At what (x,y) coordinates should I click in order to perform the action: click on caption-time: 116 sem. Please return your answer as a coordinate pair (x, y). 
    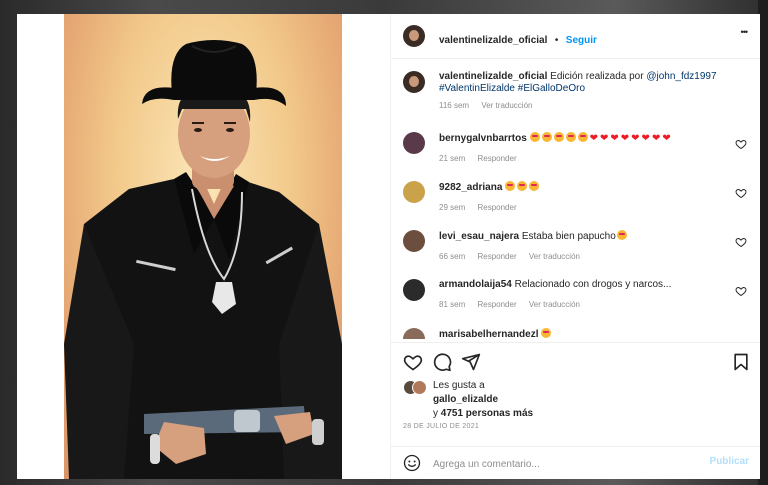
    Looking at the image, I should click on (454, 105).